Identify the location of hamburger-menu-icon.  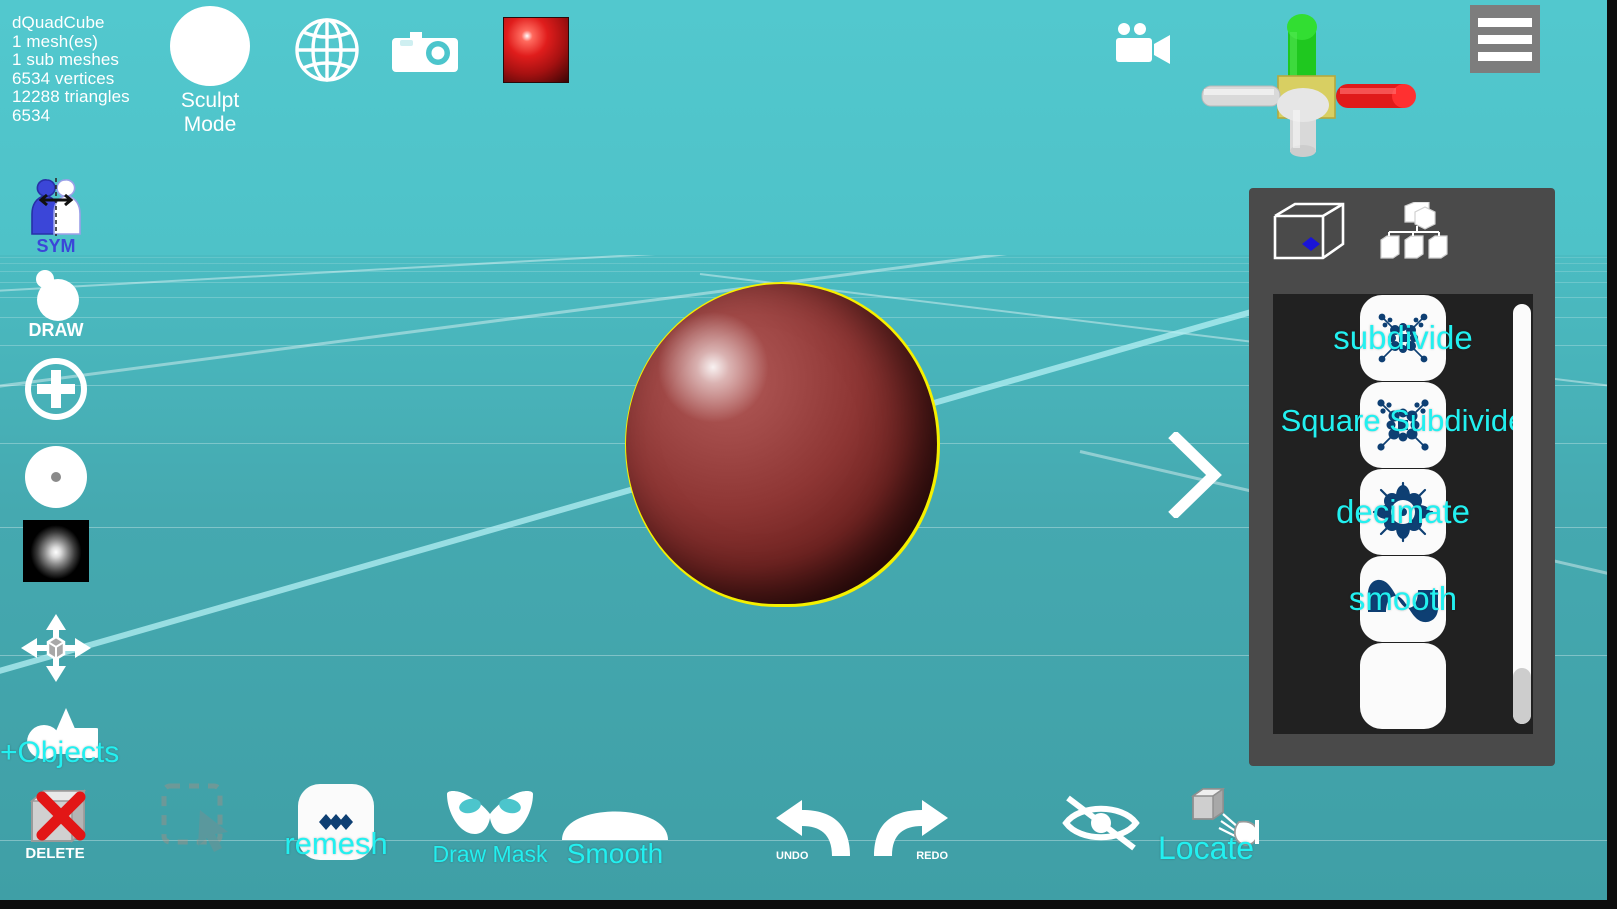
(1505, 39).